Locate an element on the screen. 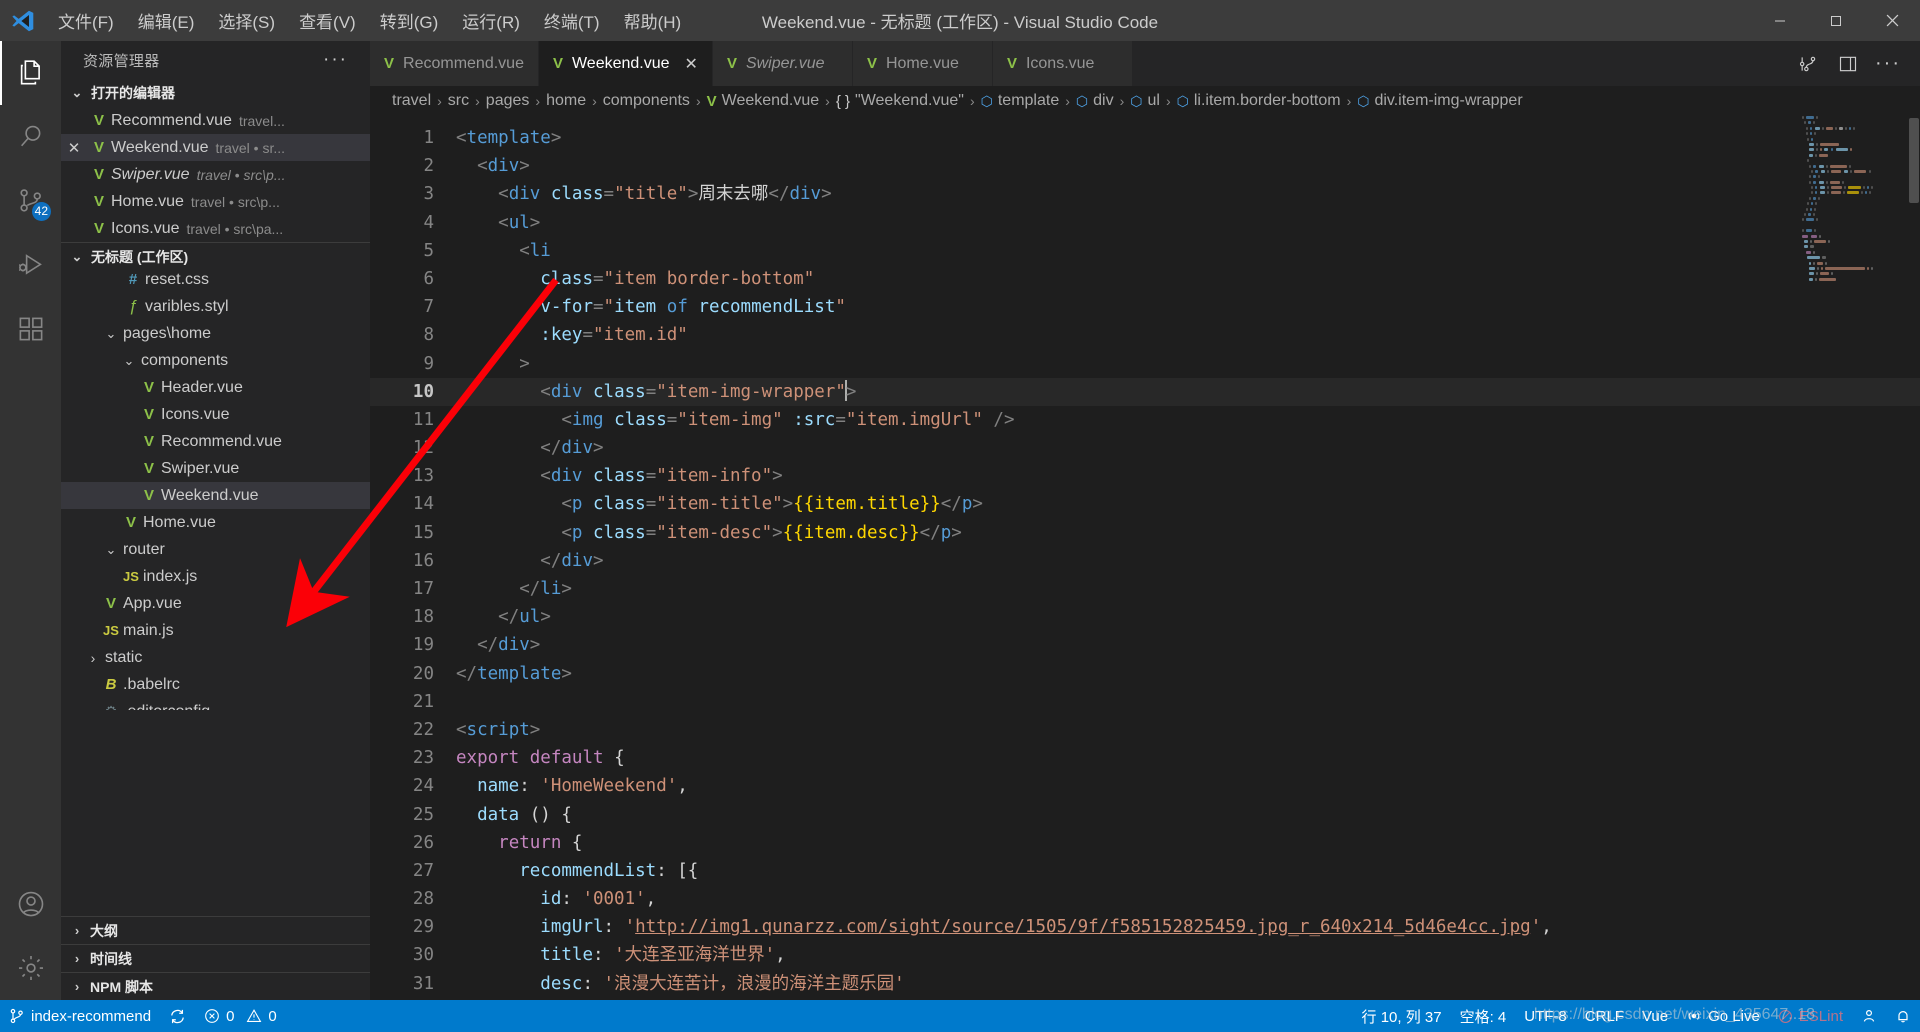 This screenshot has height=1032, width=1920. status-eslint: ESLint is located at coordinates (1810, 1016).